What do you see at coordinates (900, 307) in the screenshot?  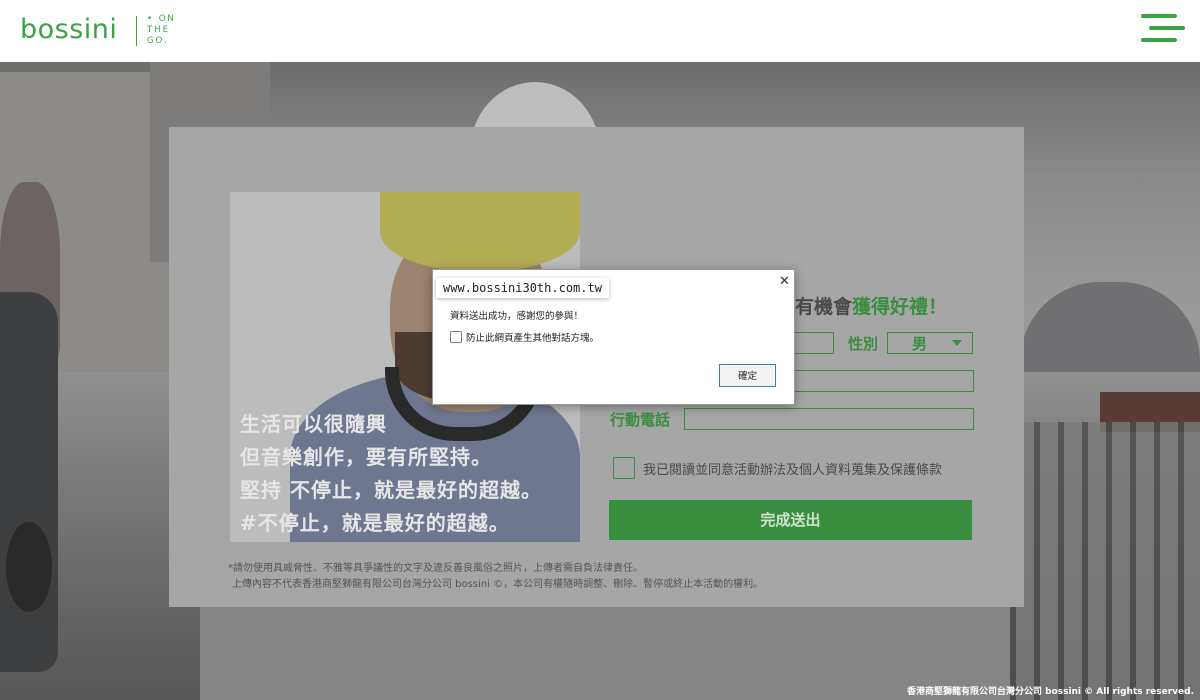 I see `form-title-highlight: 獲得好禮！` at bounding box center [900, 307].